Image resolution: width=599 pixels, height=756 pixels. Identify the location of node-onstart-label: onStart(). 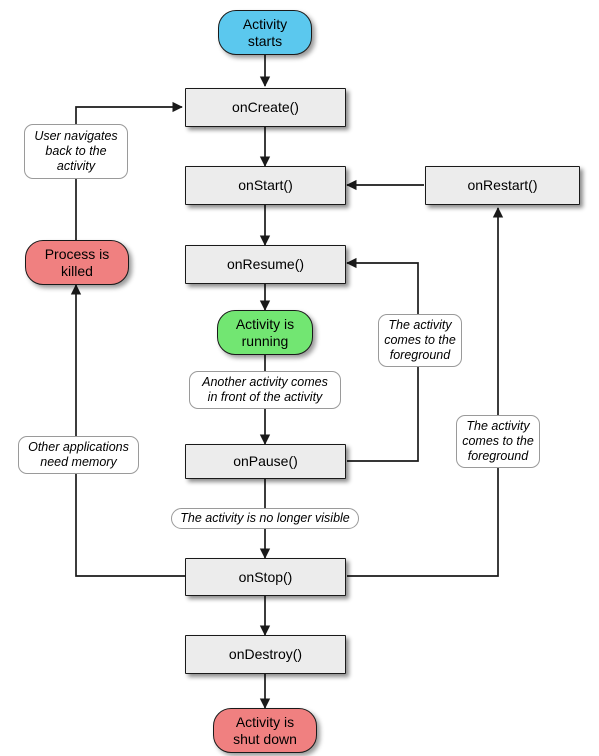
(265, 185).